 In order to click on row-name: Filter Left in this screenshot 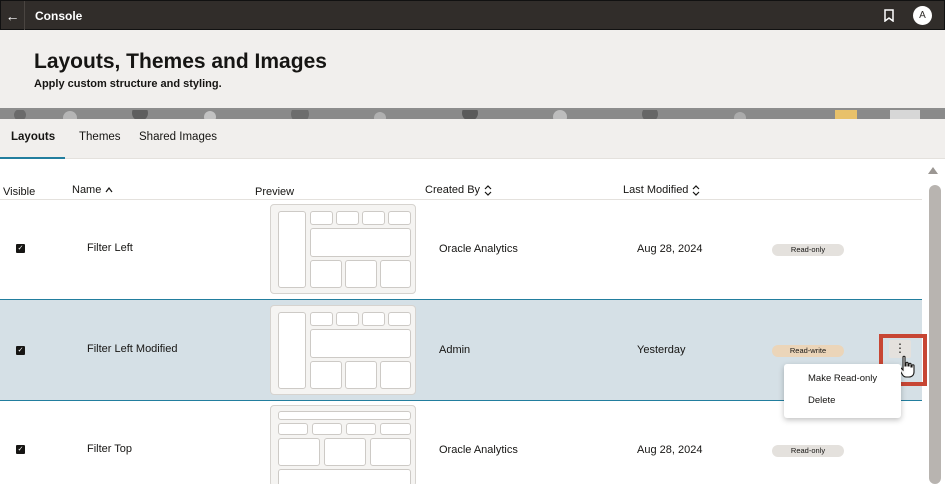, I will do `click(110, 248)`.